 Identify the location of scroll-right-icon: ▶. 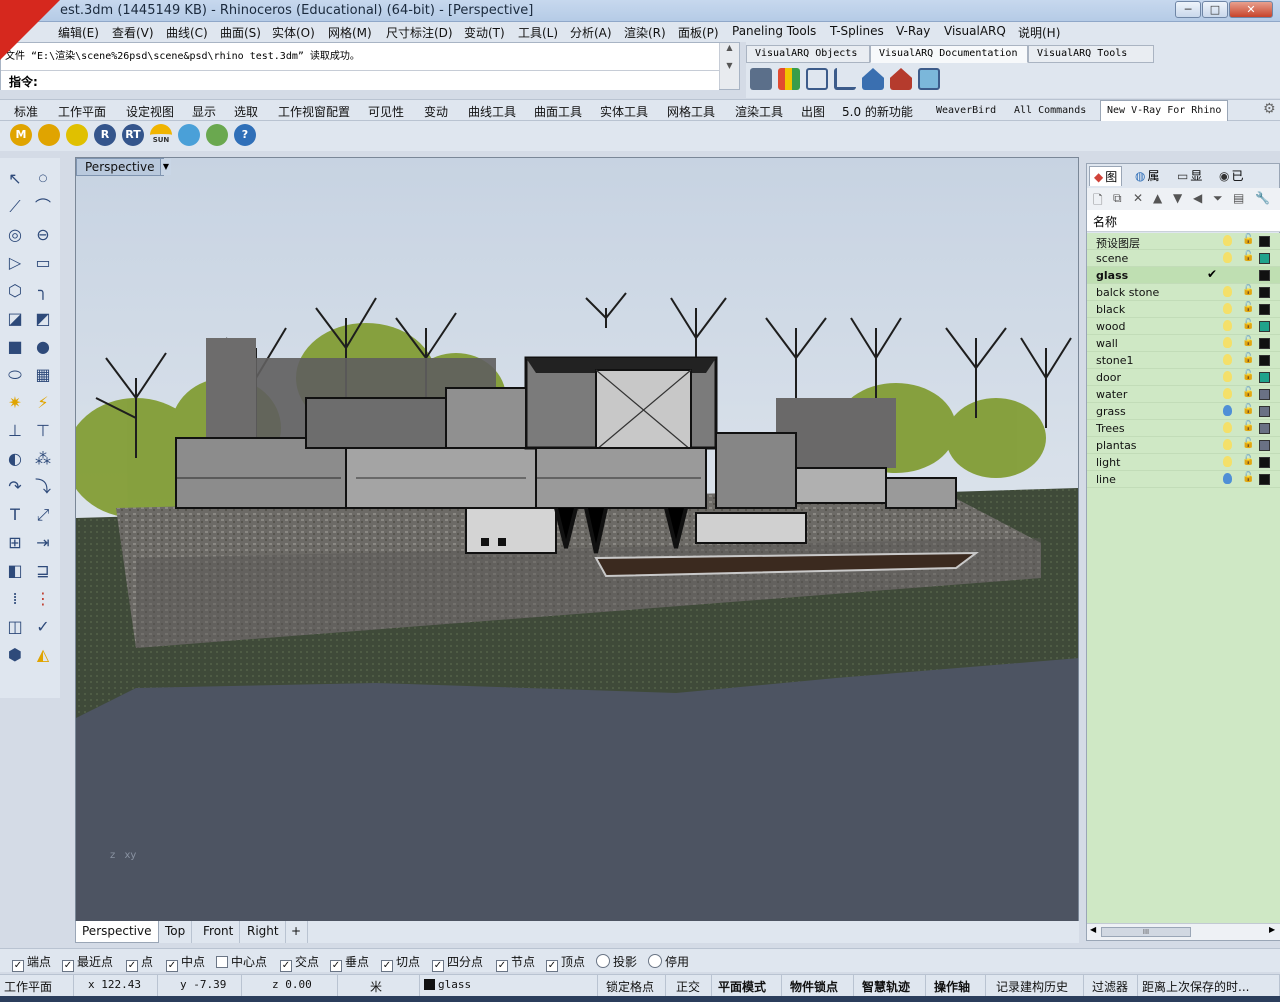
(1272, 929).